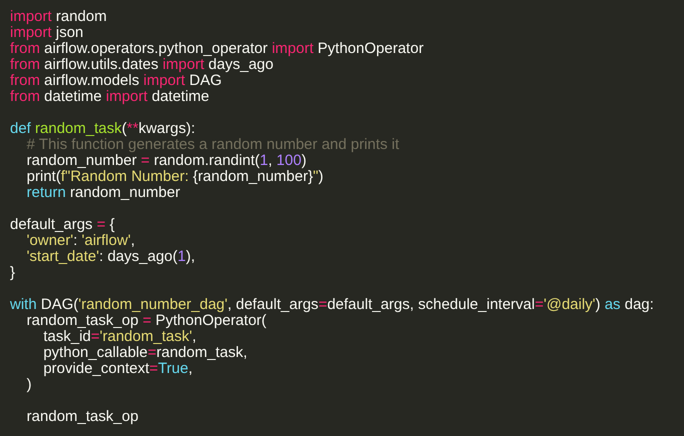 The height and width of the screenshot is (436, 684). Describe the element at coordinates (213, 145) in the screenshot. I see `code-line: # This function generates a random number and prints it` at that location.